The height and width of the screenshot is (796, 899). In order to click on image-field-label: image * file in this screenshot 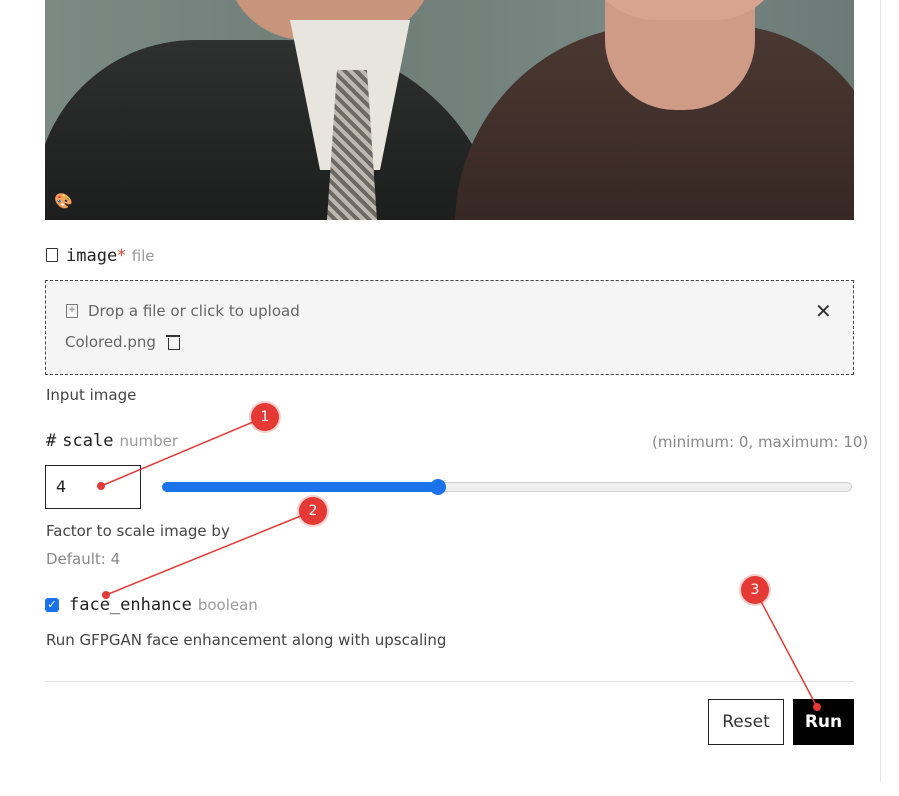, I will do `click(100, 256)`.